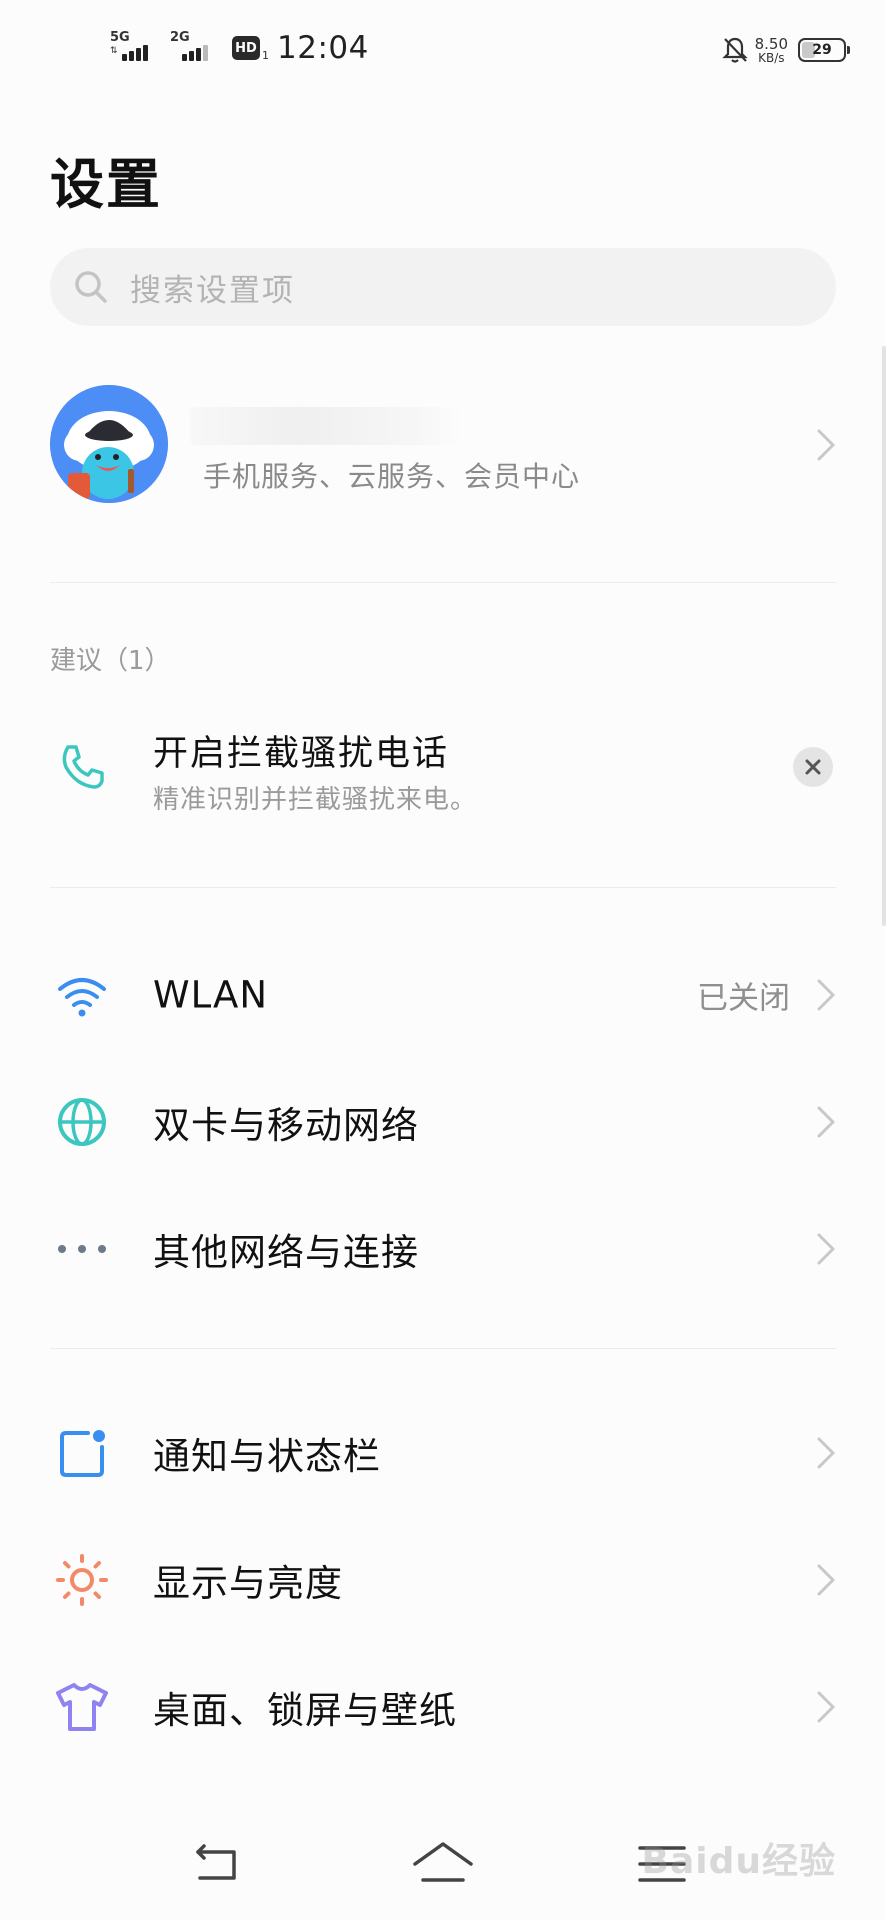 Image resolution: width=886 pixels, height=1920 pixels. Describe the element at coordinates (82, 995) in the screenshot. I see `wifi-icon` at that location.